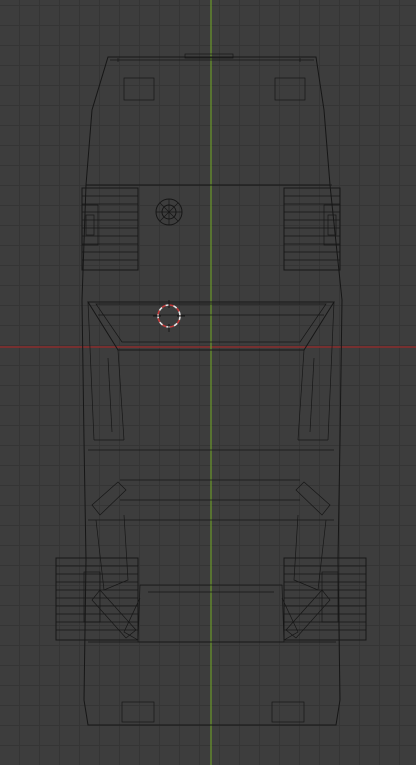 The width and height of the screenshot is (416, 765). What do you see at coordinates (110, 229) in the screenshot?
I see `front-wheel-left` at bounding box center [110, 229].